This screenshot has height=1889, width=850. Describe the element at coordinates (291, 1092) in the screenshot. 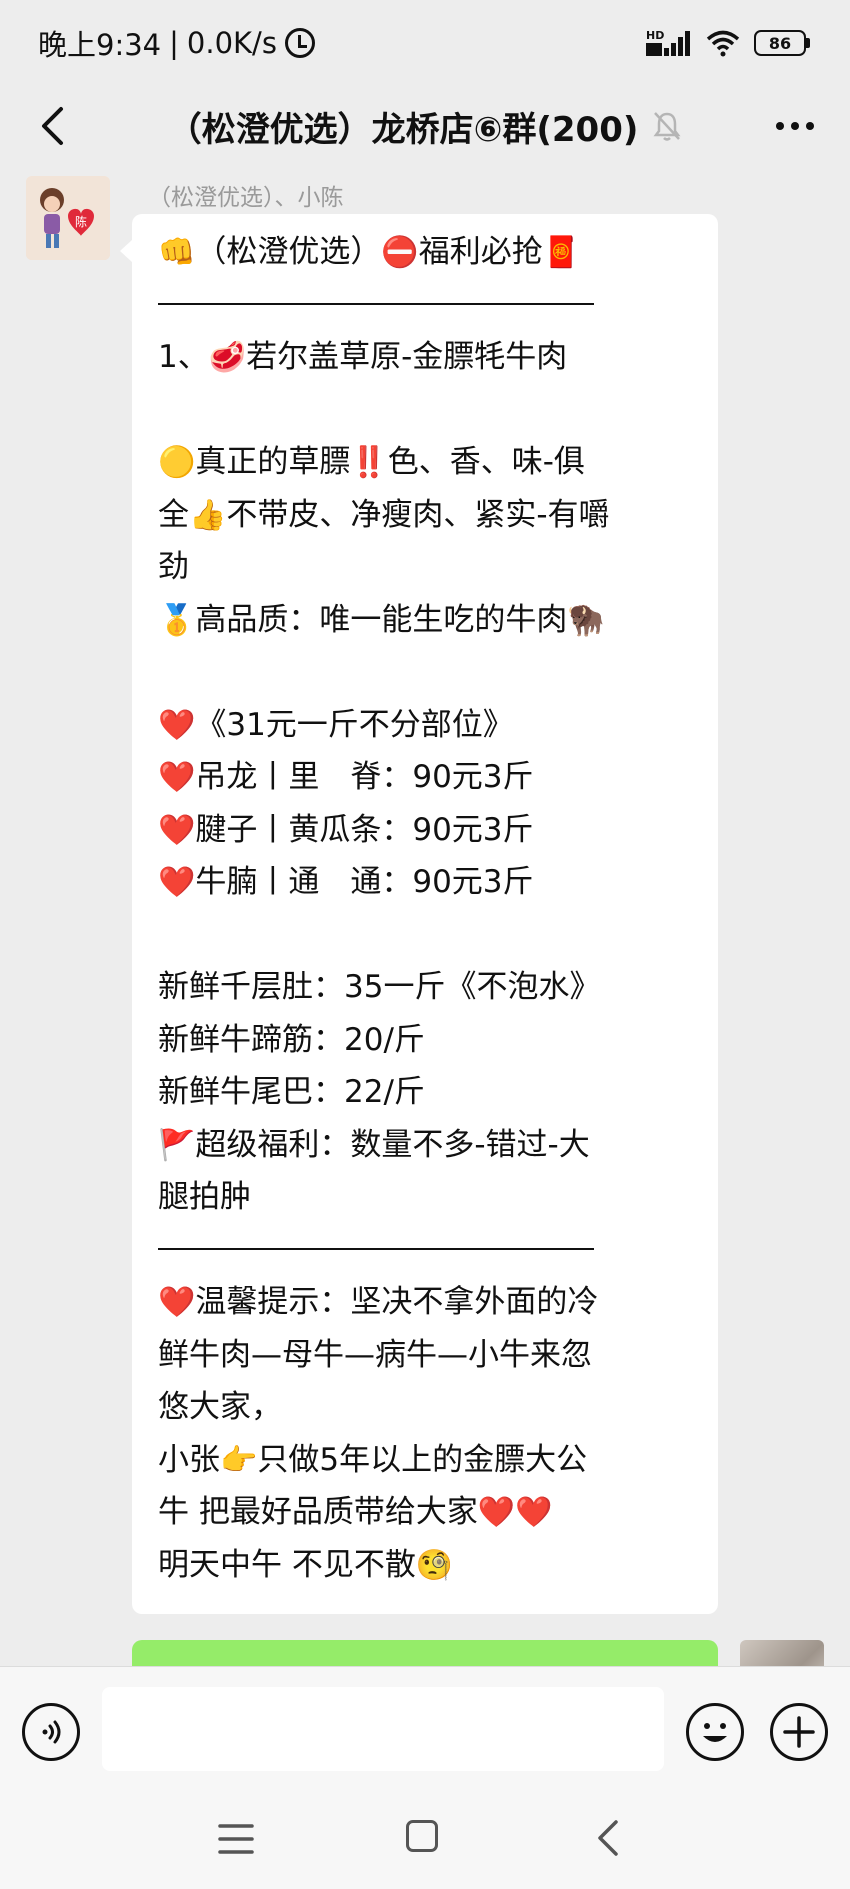

I see `message-text-segment: 新鲜牛尾巴：22/斤` at that location.